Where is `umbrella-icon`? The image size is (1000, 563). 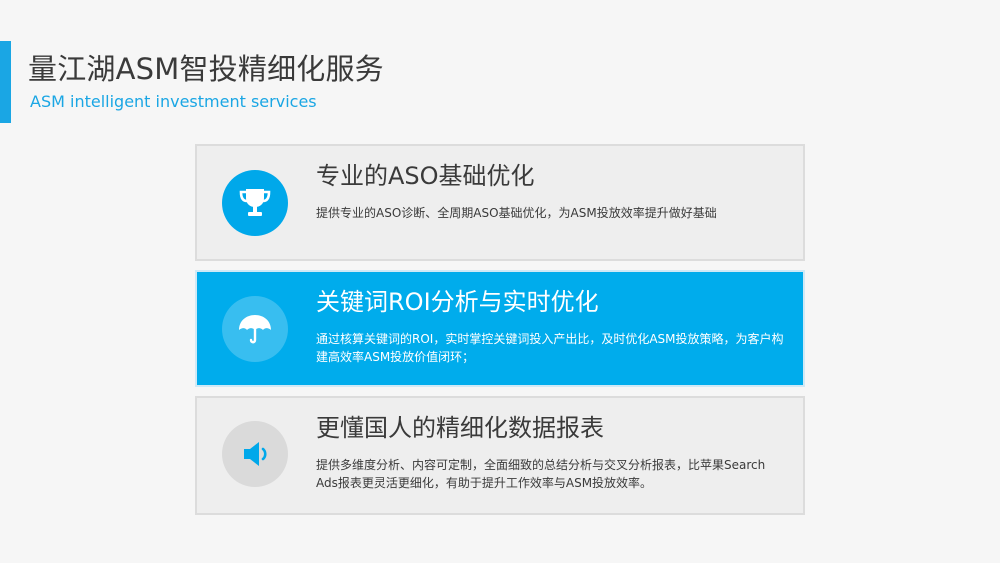 umbrella-icon is located at coordinates (255, 329).